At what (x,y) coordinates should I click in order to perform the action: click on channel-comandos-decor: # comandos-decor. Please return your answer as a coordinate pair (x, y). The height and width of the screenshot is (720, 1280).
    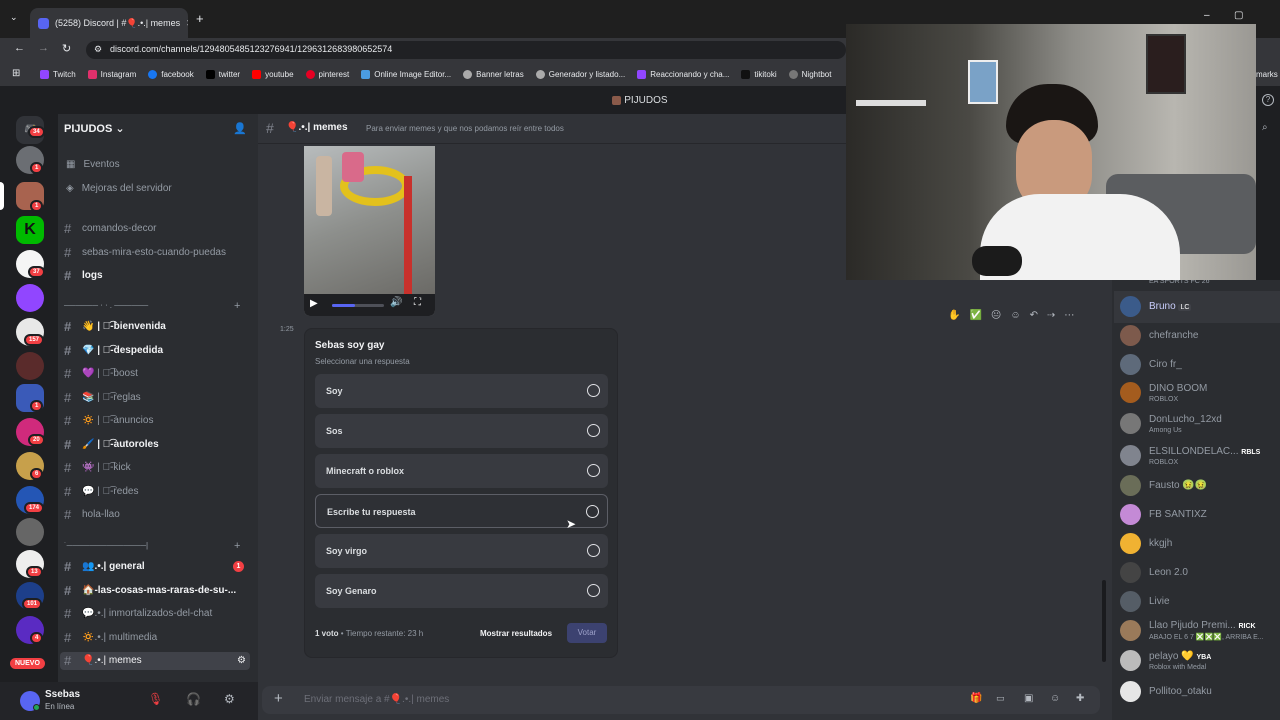
    Looking at the image, I should click on (110, 228).